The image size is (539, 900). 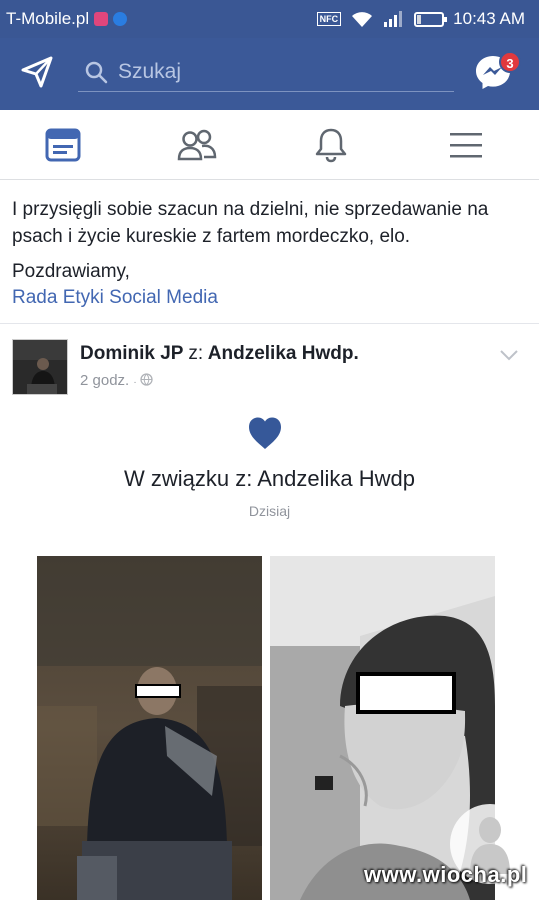 I want to click on post-author-link: Dominik JP, so click(x=131, y=353).